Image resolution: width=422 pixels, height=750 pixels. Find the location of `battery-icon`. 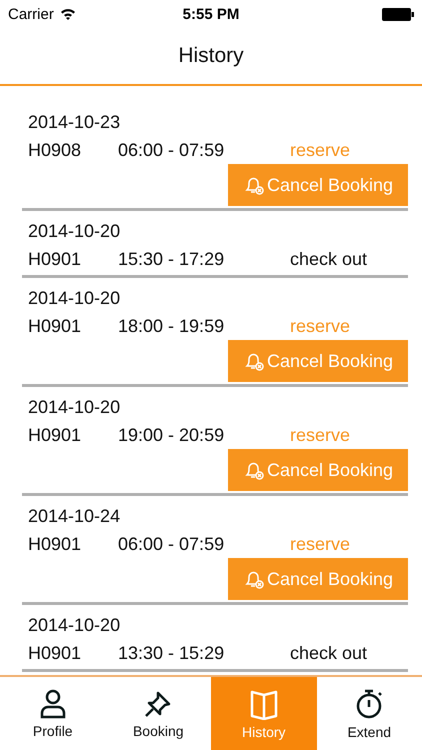

battery-icon is located at coordinates (398, 14).